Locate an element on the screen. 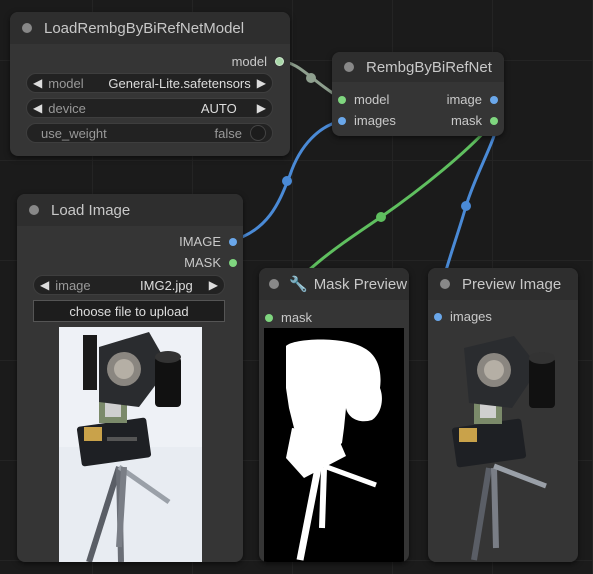 The width and height of the screenshot is (593, 574). input-model-socket is located at coordinates (342, 99).